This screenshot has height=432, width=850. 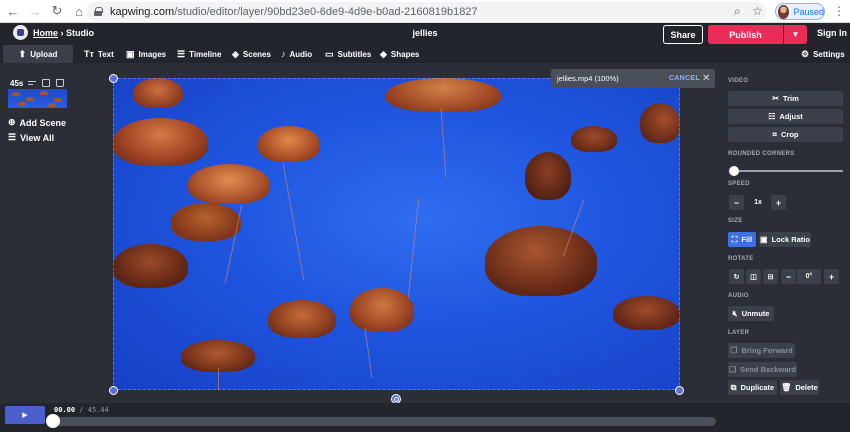 I want to click on avatar, so click(x=784, y=11).